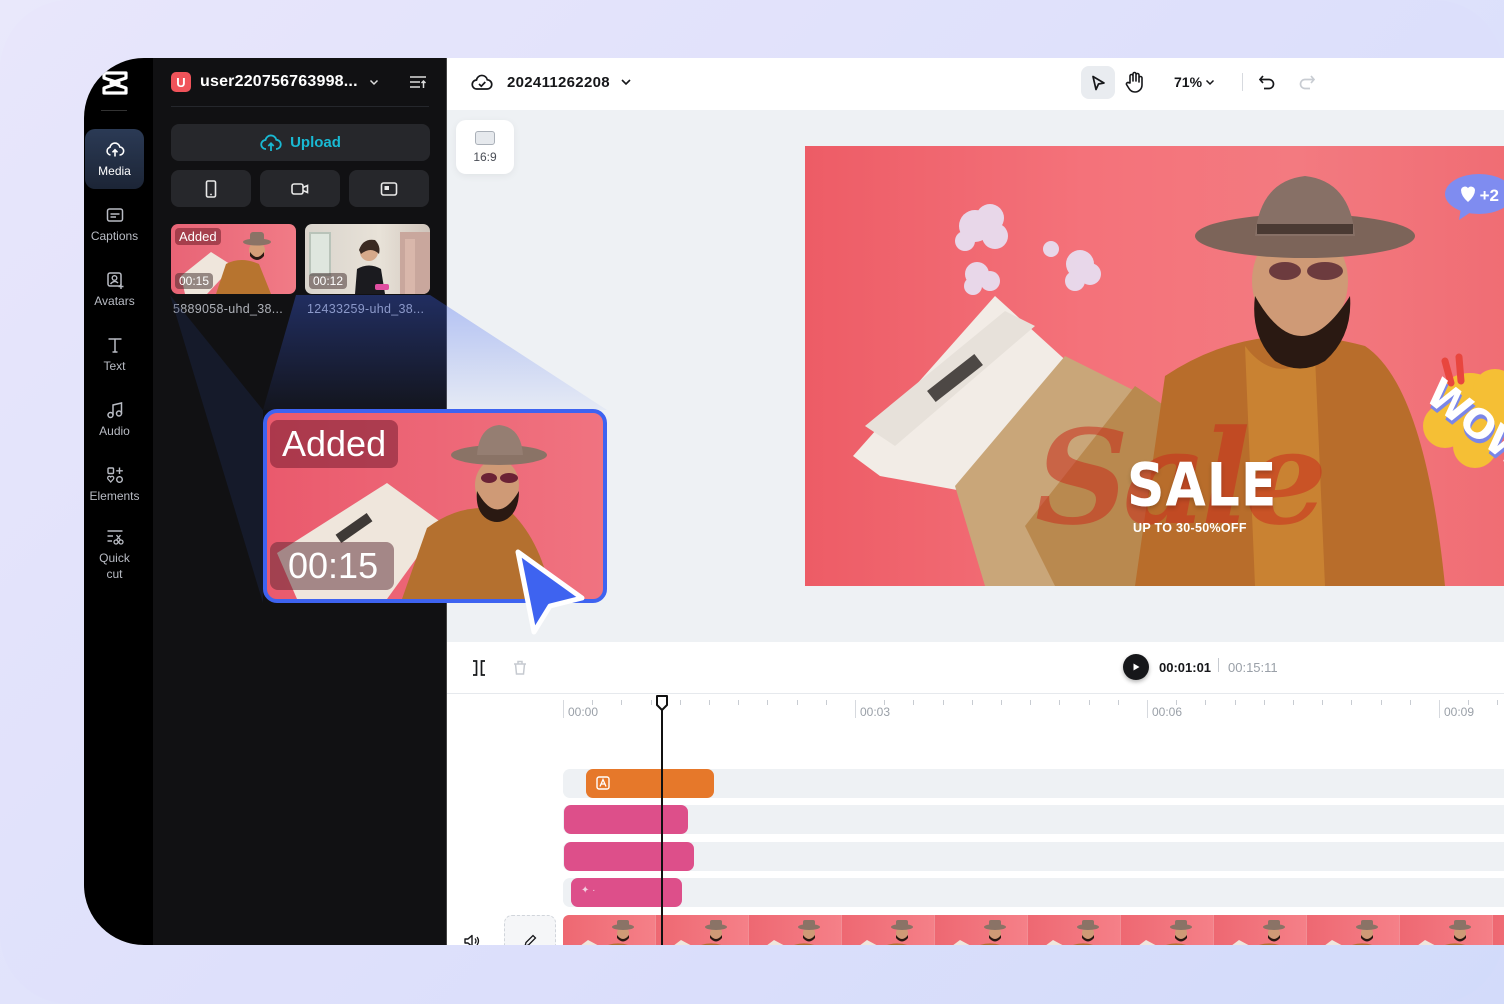 The height and width of the screenshot is (1004, 1504). I want to click on sidebar-item-label: Quick cut, so click(114, 565).